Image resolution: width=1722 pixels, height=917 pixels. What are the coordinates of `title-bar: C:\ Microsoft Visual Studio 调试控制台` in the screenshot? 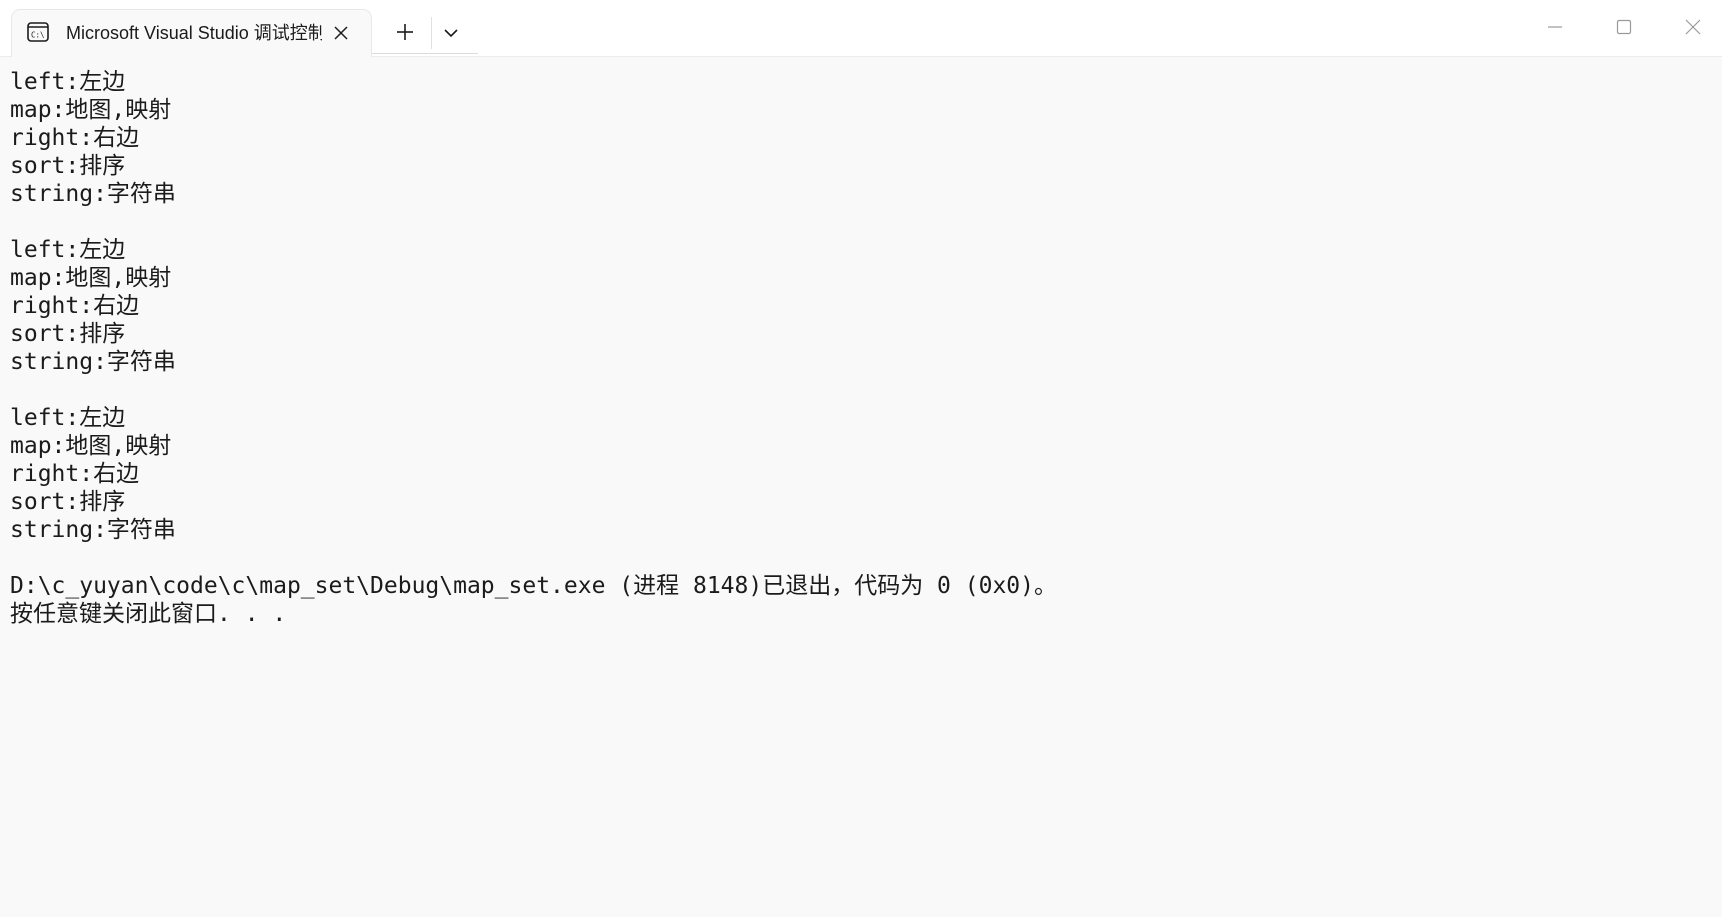 It's located at (861, 28).